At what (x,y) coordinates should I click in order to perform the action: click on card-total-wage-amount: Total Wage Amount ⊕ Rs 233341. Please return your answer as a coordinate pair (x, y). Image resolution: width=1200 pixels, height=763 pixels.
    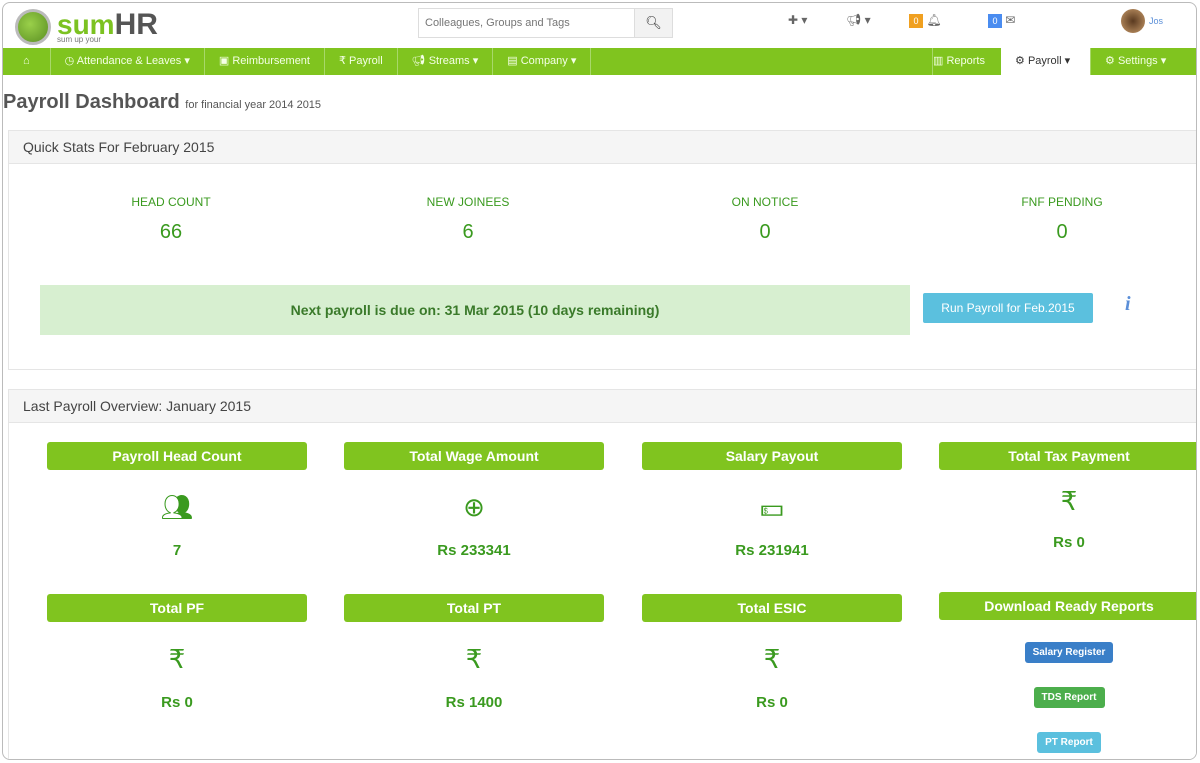
    Looking at the image, I should click on (474, 500).